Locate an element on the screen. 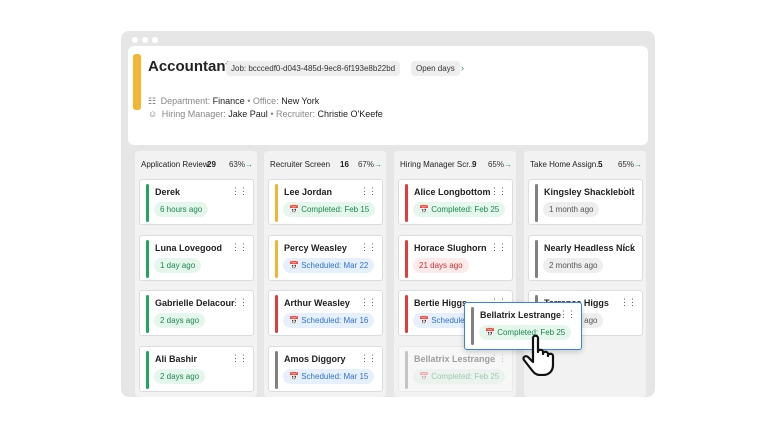 This screenshot has width=780, height=439. column-count: 16 is located at coordinates (344, 164).